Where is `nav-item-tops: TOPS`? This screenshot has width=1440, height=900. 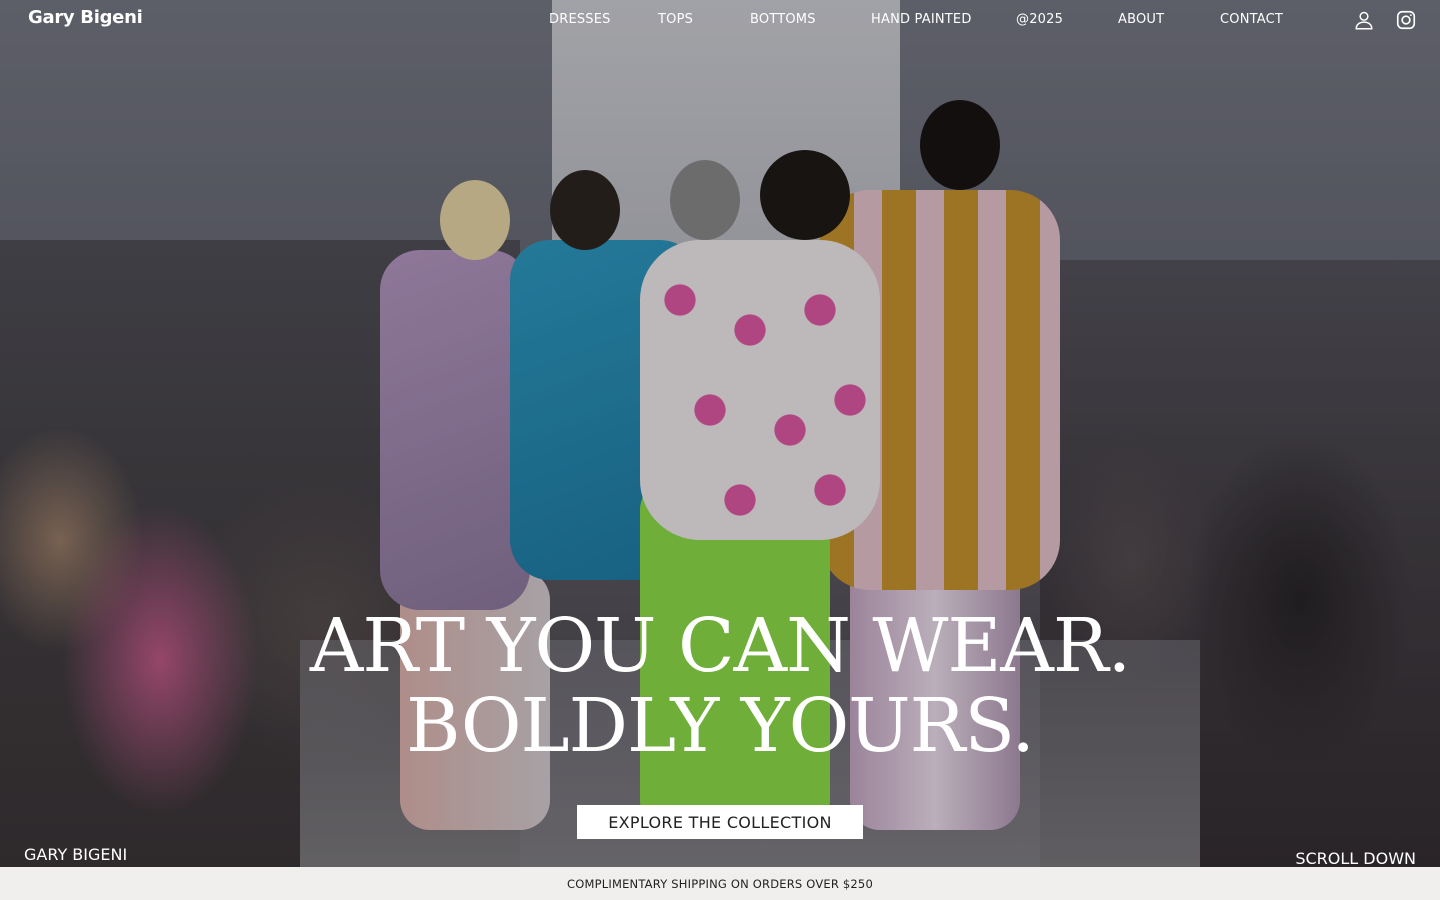
nav-item-tops: TOPS is located at coordinates (675, 19).